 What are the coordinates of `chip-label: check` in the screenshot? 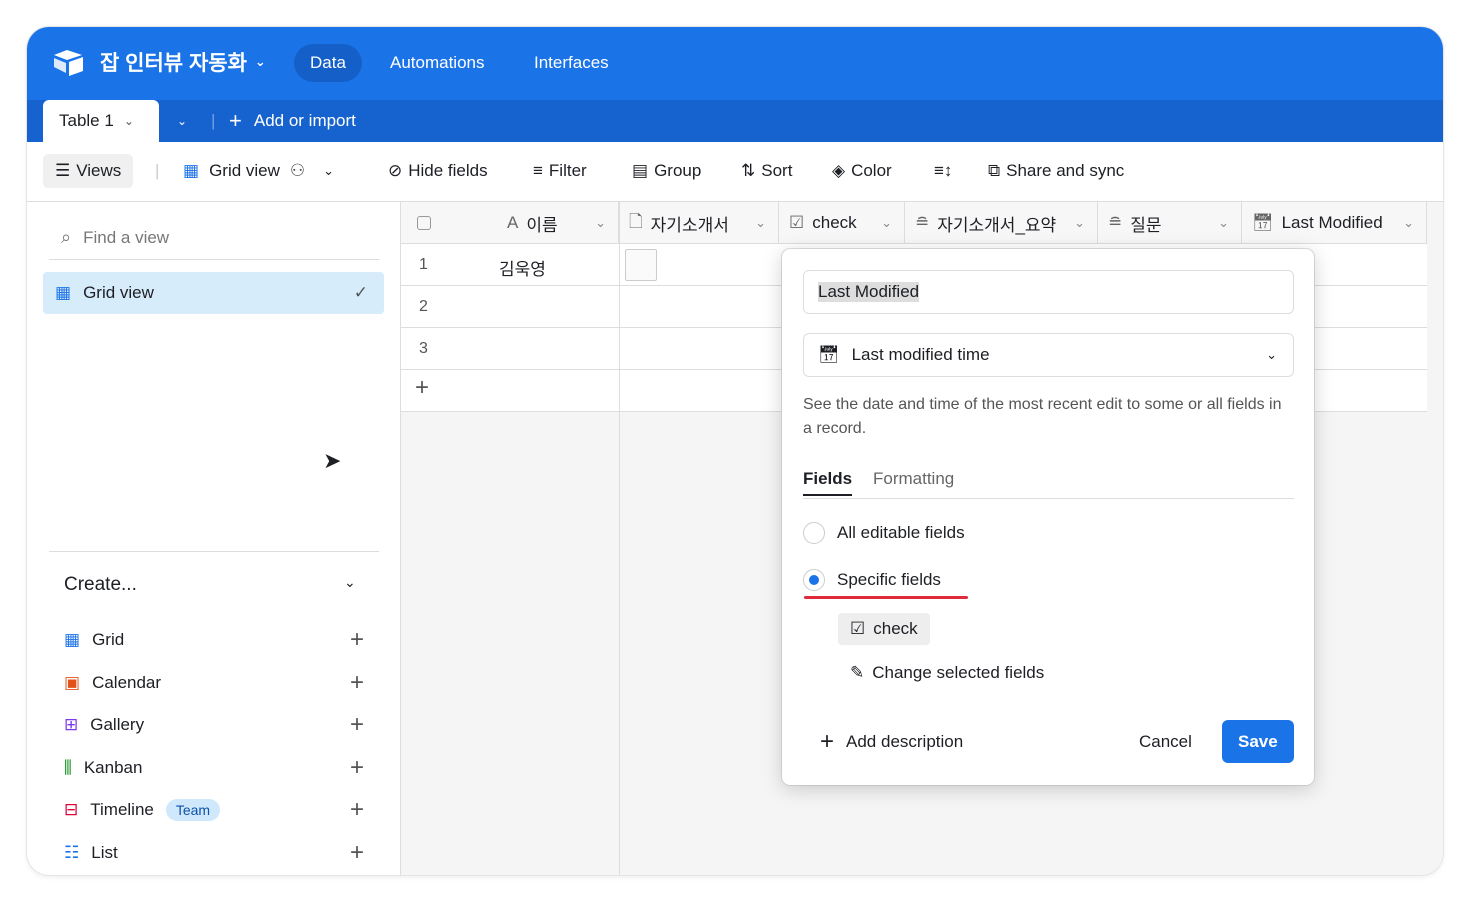 It's located at (895, 628).